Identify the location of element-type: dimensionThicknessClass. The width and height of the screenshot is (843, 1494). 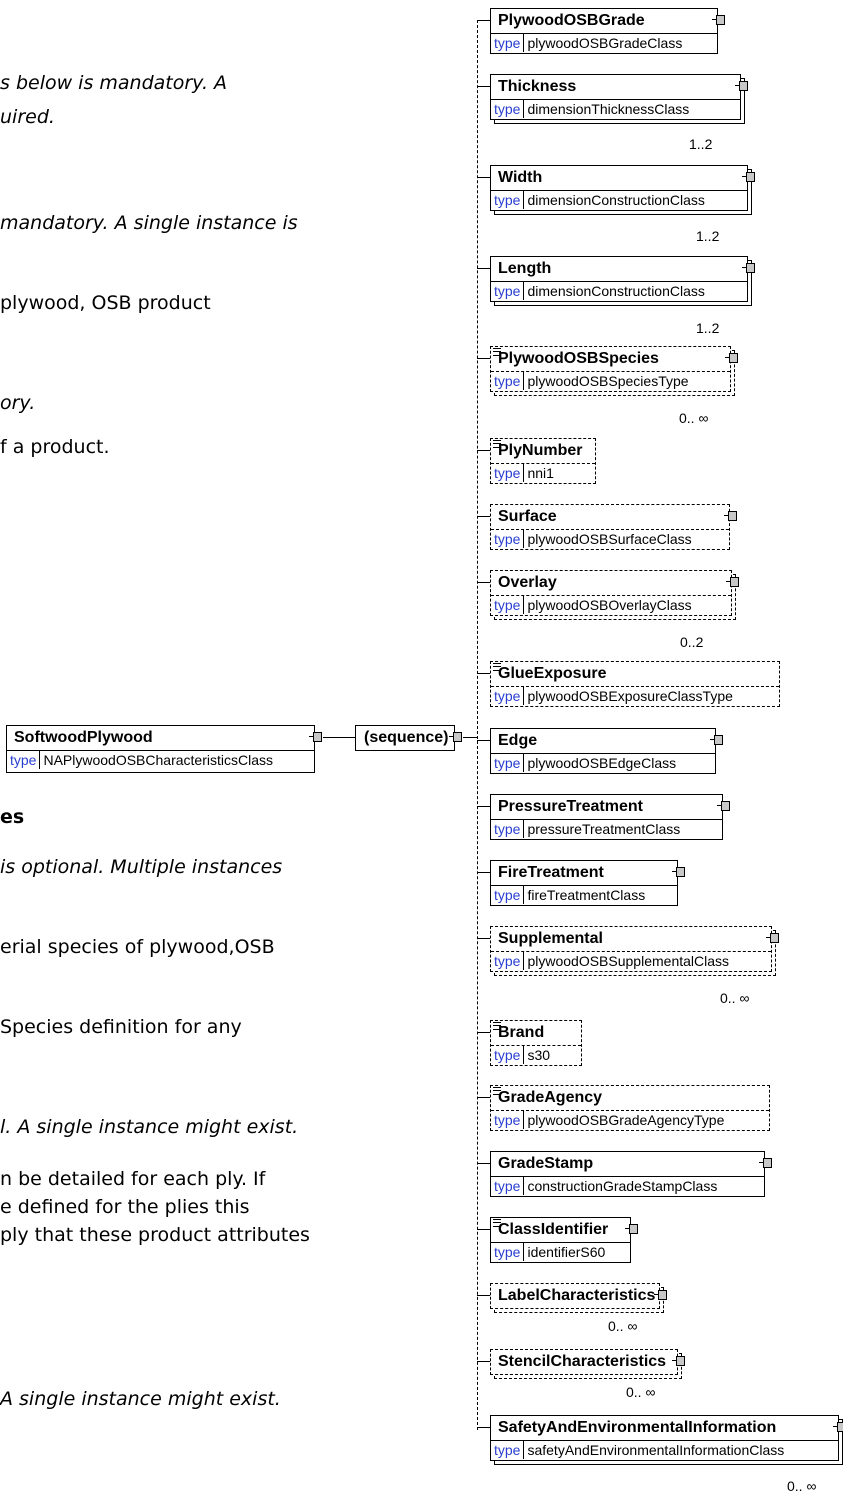
(608, 109).